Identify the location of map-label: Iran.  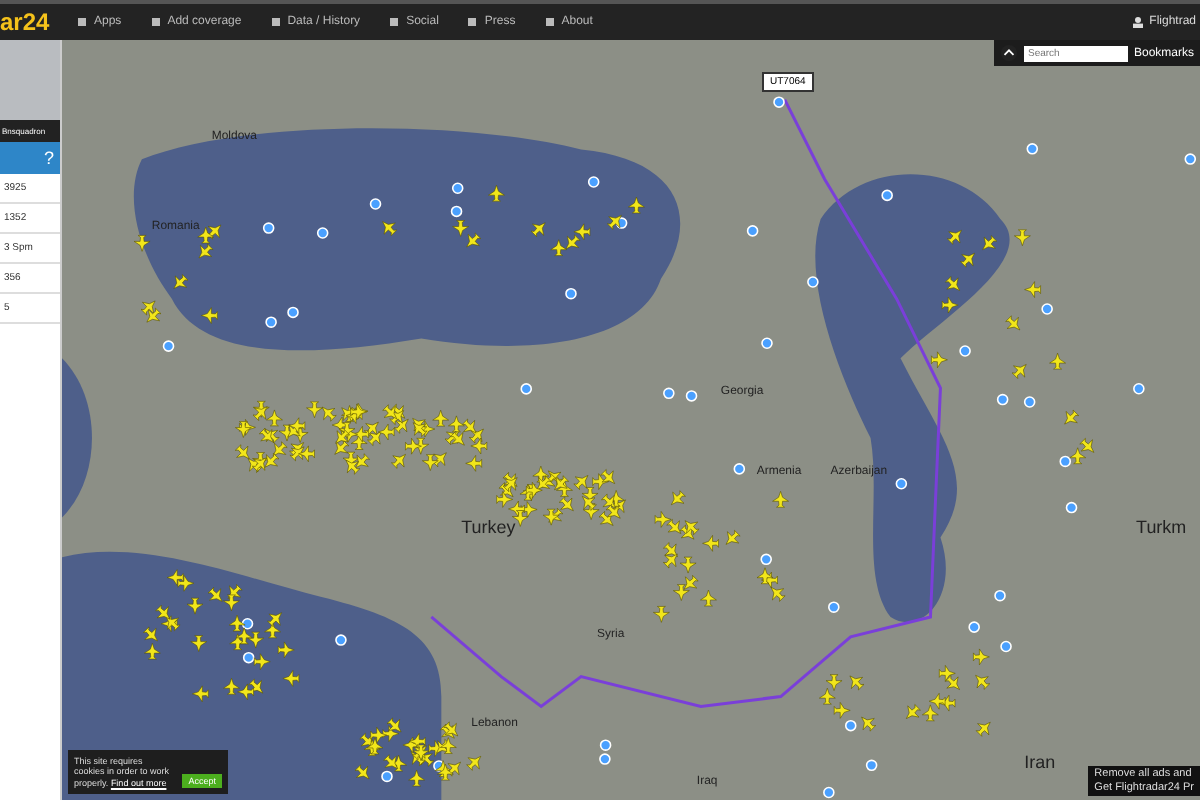
(1040, 762).